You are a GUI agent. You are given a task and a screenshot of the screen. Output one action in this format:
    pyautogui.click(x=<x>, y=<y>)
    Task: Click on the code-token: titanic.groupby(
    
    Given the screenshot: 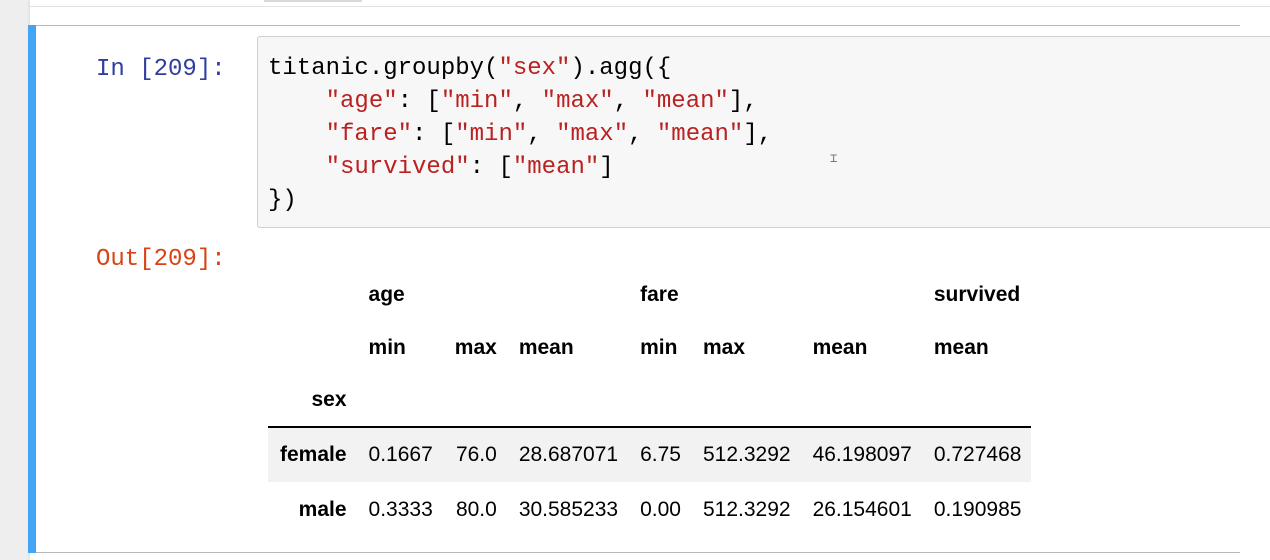 What is the action you would take?
    pyautogui.click(x=383, y=68)
    